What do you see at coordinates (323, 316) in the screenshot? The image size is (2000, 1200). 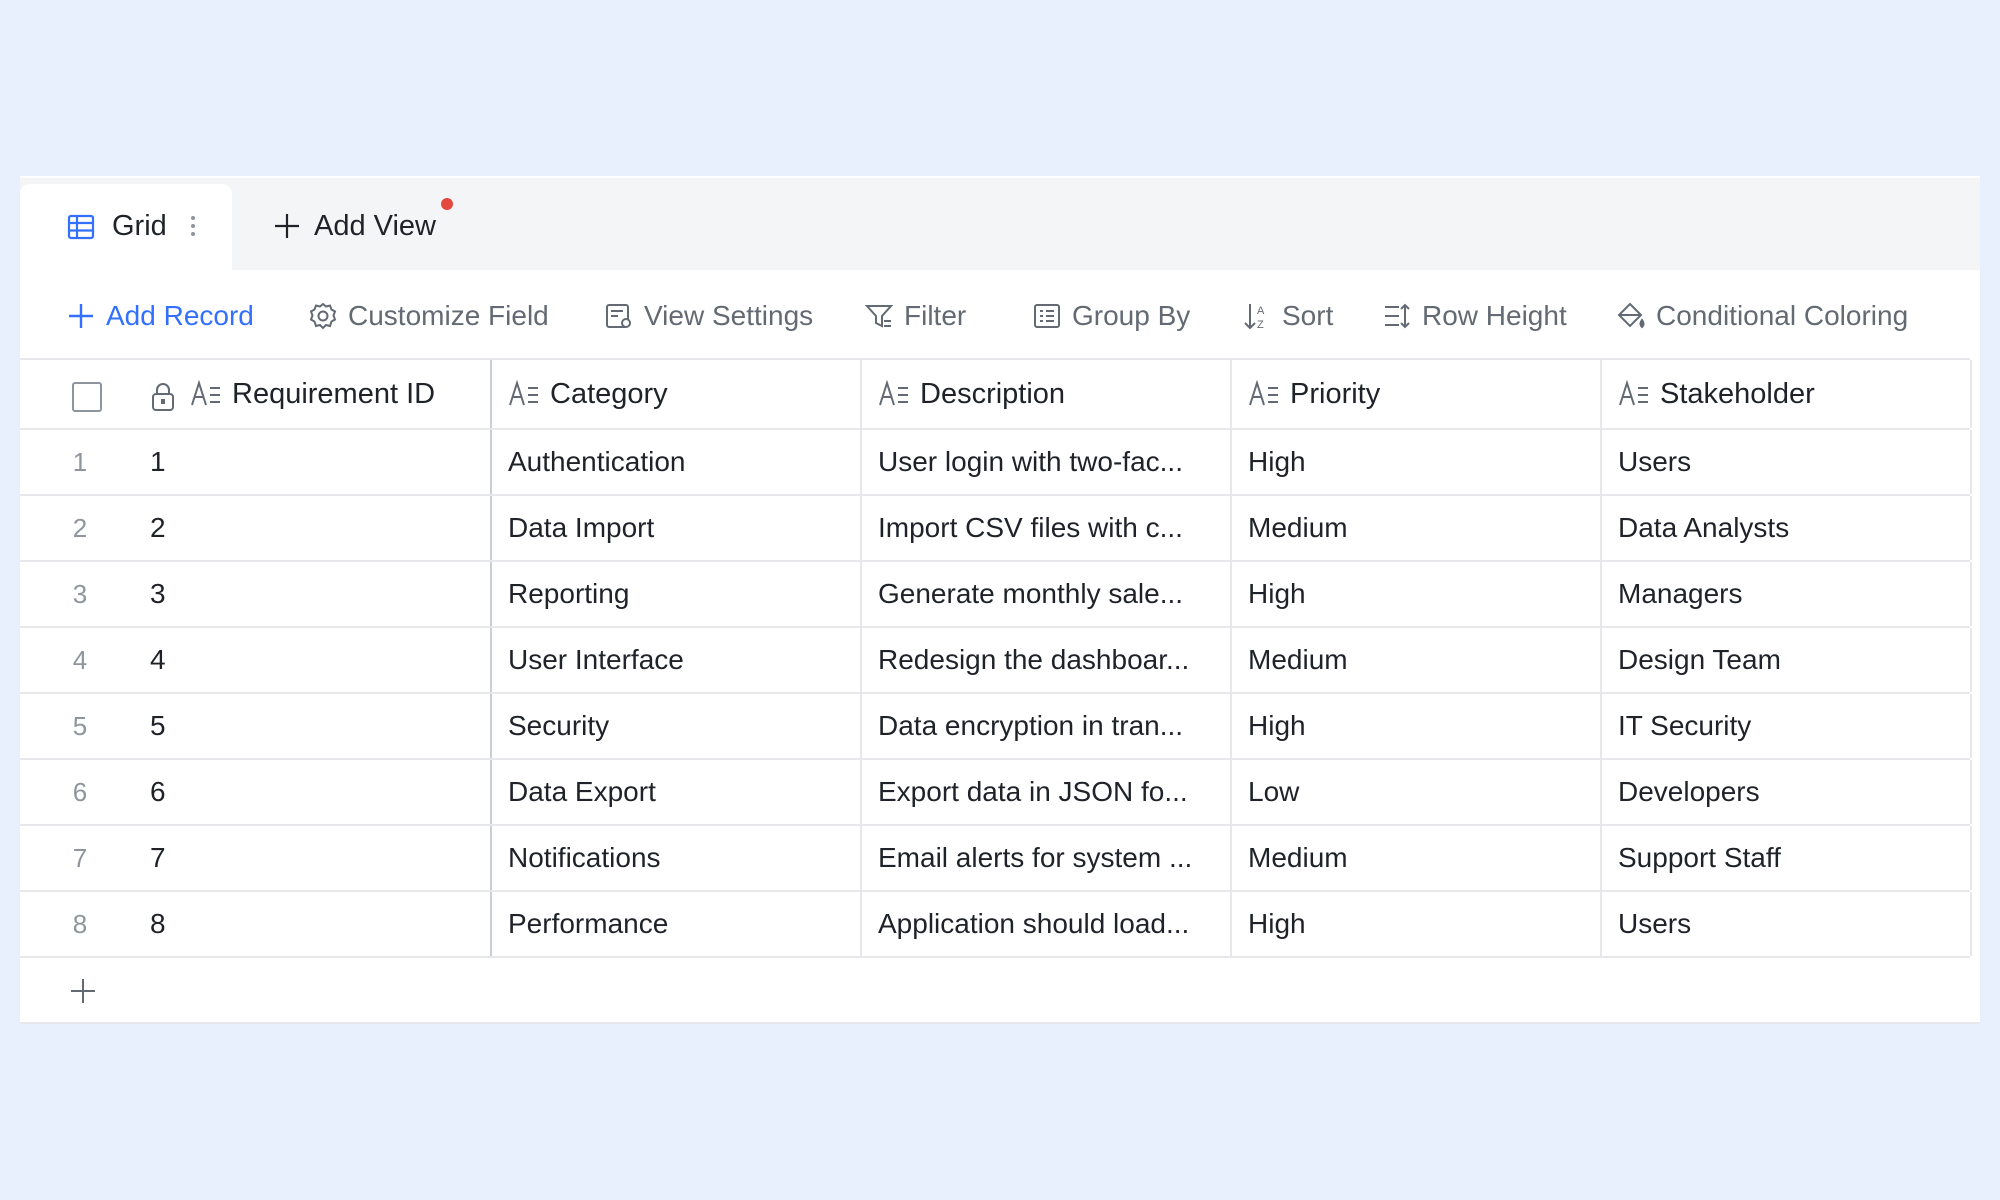 I see `gear-icon` at bounding box center [323, 316].